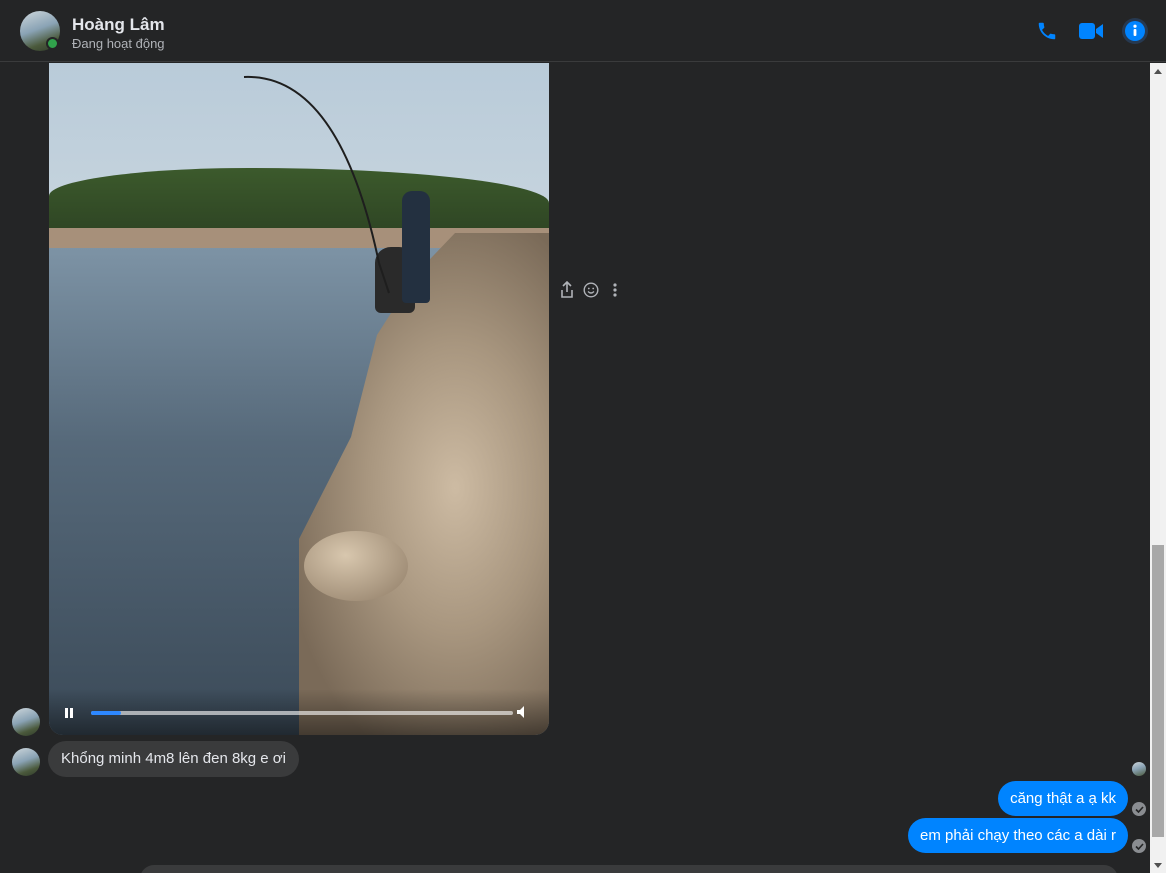 Image resolution: width=1166 pixels, height=873 pixels. I want to click on video-frame-fishing-rod, so click(316, 184).